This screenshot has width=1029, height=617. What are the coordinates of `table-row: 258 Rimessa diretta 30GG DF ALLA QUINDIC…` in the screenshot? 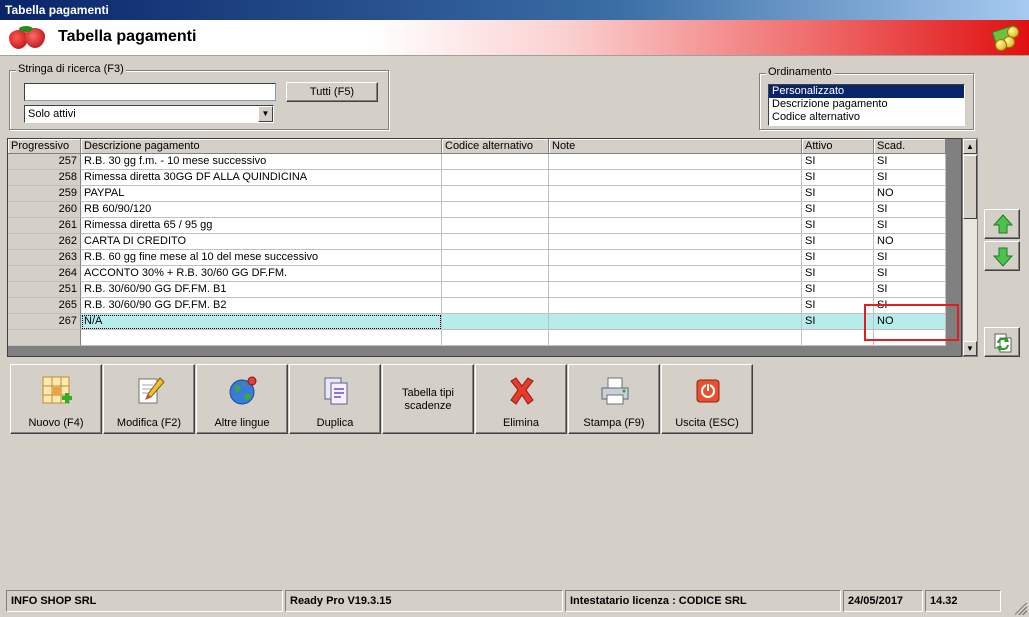 It's located at (477, 178).